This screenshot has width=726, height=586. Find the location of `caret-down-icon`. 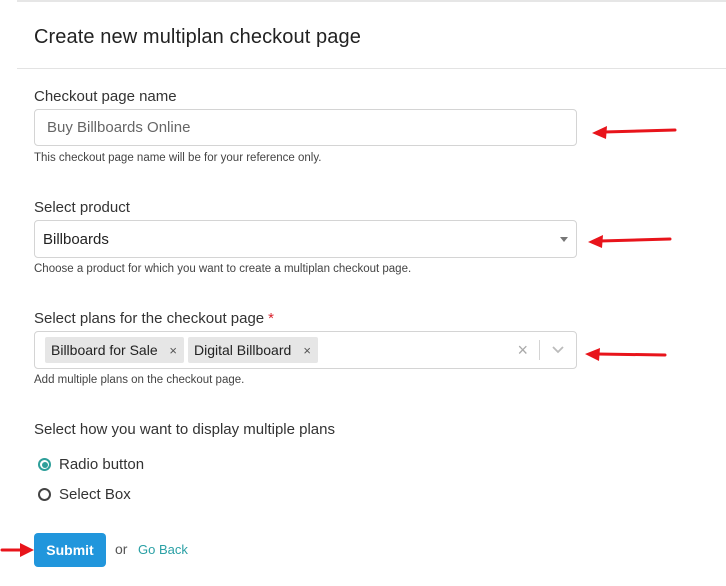

caret-down-icon is located at coordinates (564, 239).